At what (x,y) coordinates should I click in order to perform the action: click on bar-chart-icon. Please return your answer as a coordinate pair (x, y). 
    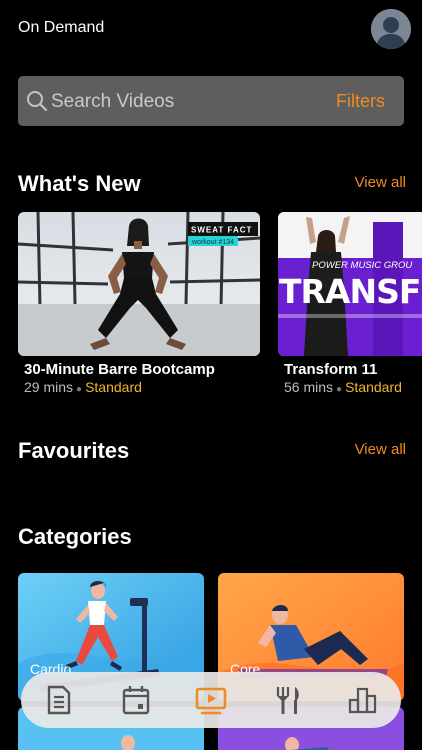
    Looking at the image, I should click on (363, 700).